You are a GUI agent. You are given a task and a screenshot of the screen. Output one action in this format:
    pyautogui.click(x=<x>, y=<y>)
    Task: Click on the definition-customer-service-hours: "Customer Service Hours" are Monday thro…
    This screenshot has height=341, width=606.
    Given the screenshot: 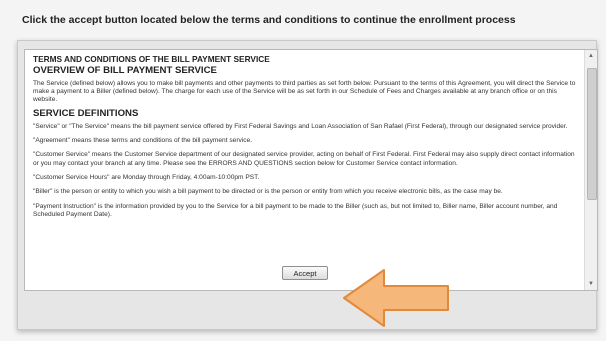 What is the action you would take?
    pyautogui.click(x=146, y=177)
    